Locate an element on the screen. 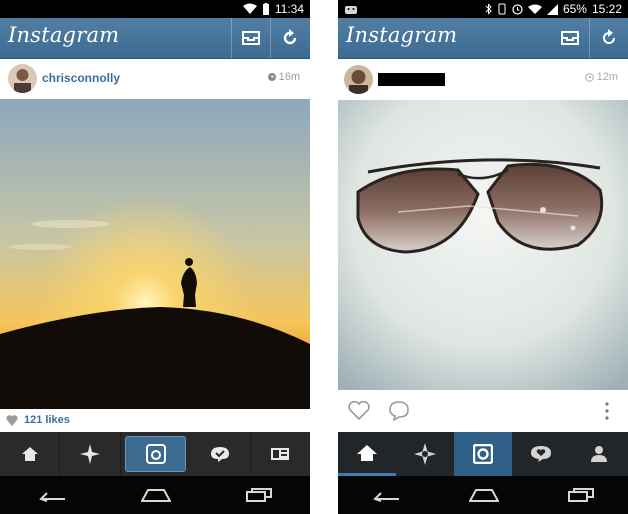  post-header: 12m is located at coordinates (483, 79).